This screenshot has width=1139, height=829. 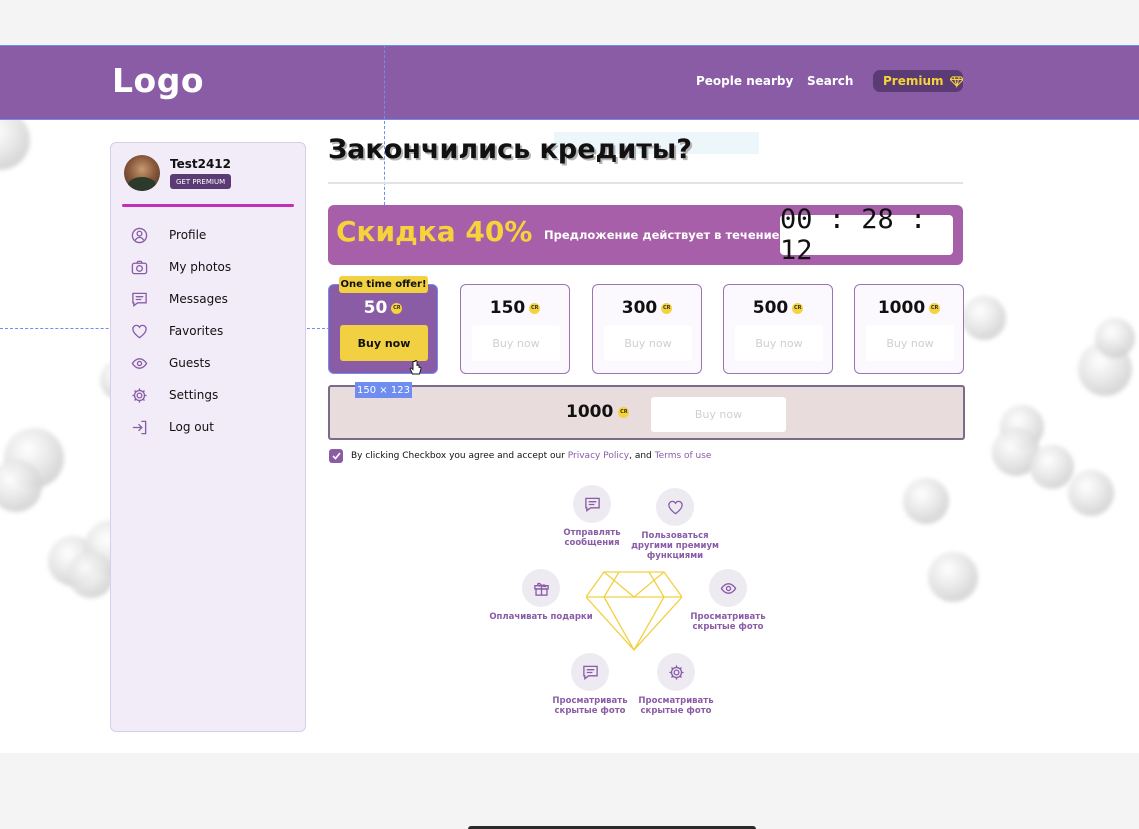 What do you see at coordinates (209, 235) in the screenshot?
I see `sidebar-item-profile: Profile` at bounding box center [209, 235].